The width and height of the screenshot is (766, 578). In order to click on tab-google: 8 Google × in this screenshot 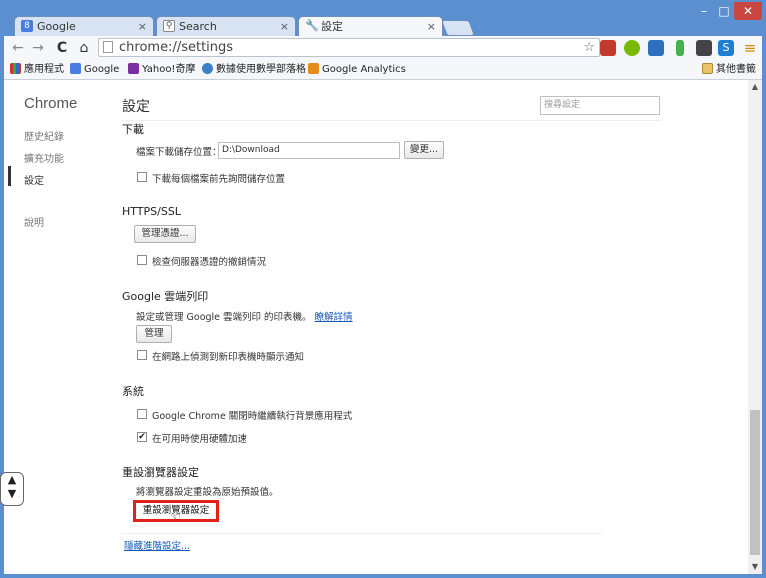, I will do `click(84, 26)`.